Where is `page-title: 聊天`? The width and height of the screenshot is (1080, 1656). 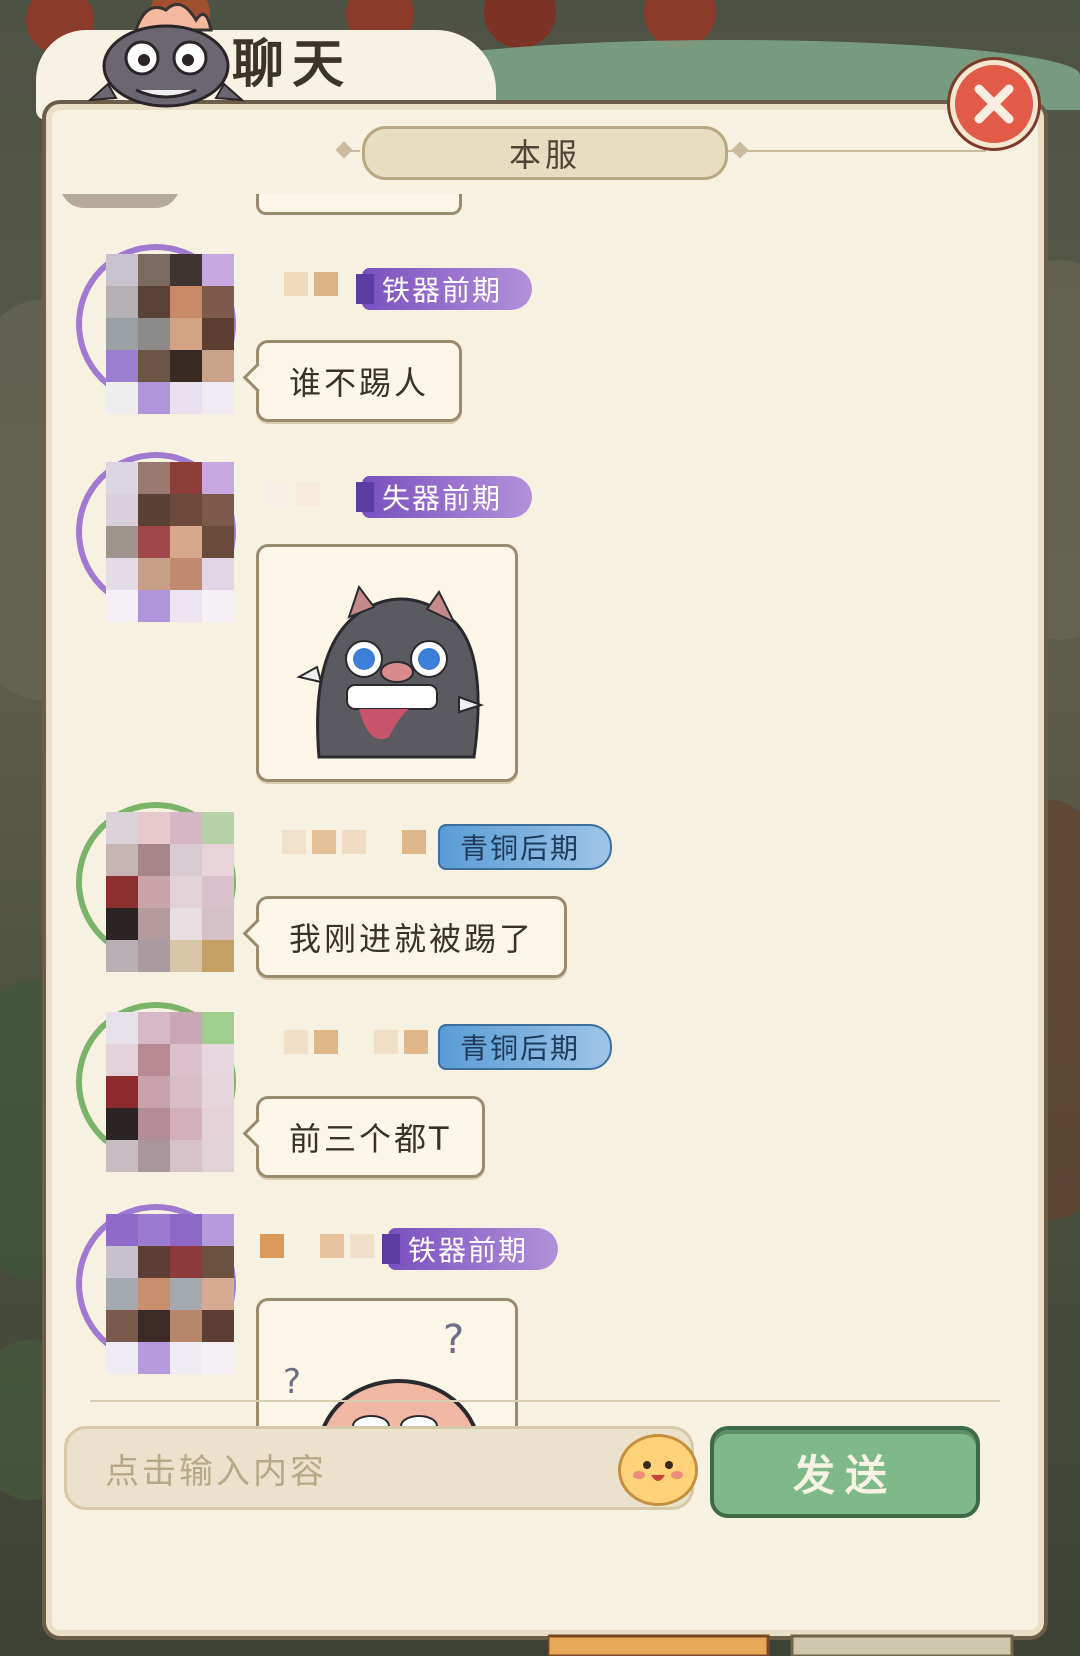 page-title: 聊天 is located at coordinates (292, 64).